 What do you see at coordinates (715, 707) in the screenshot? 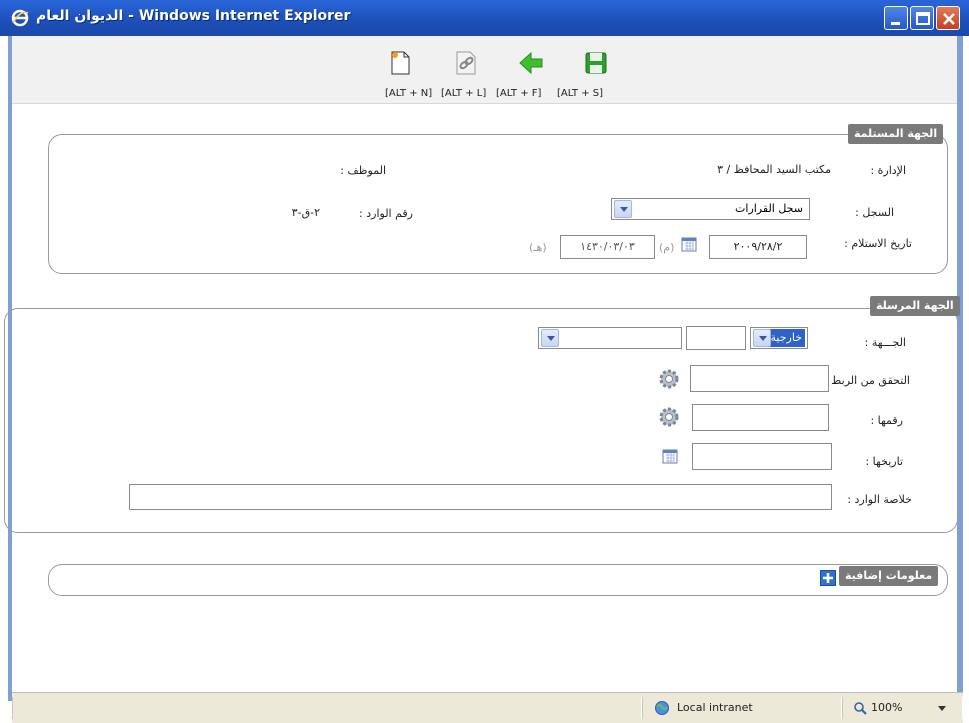
I see `zone-text: Local intranet` at bounding box center [715, 707].